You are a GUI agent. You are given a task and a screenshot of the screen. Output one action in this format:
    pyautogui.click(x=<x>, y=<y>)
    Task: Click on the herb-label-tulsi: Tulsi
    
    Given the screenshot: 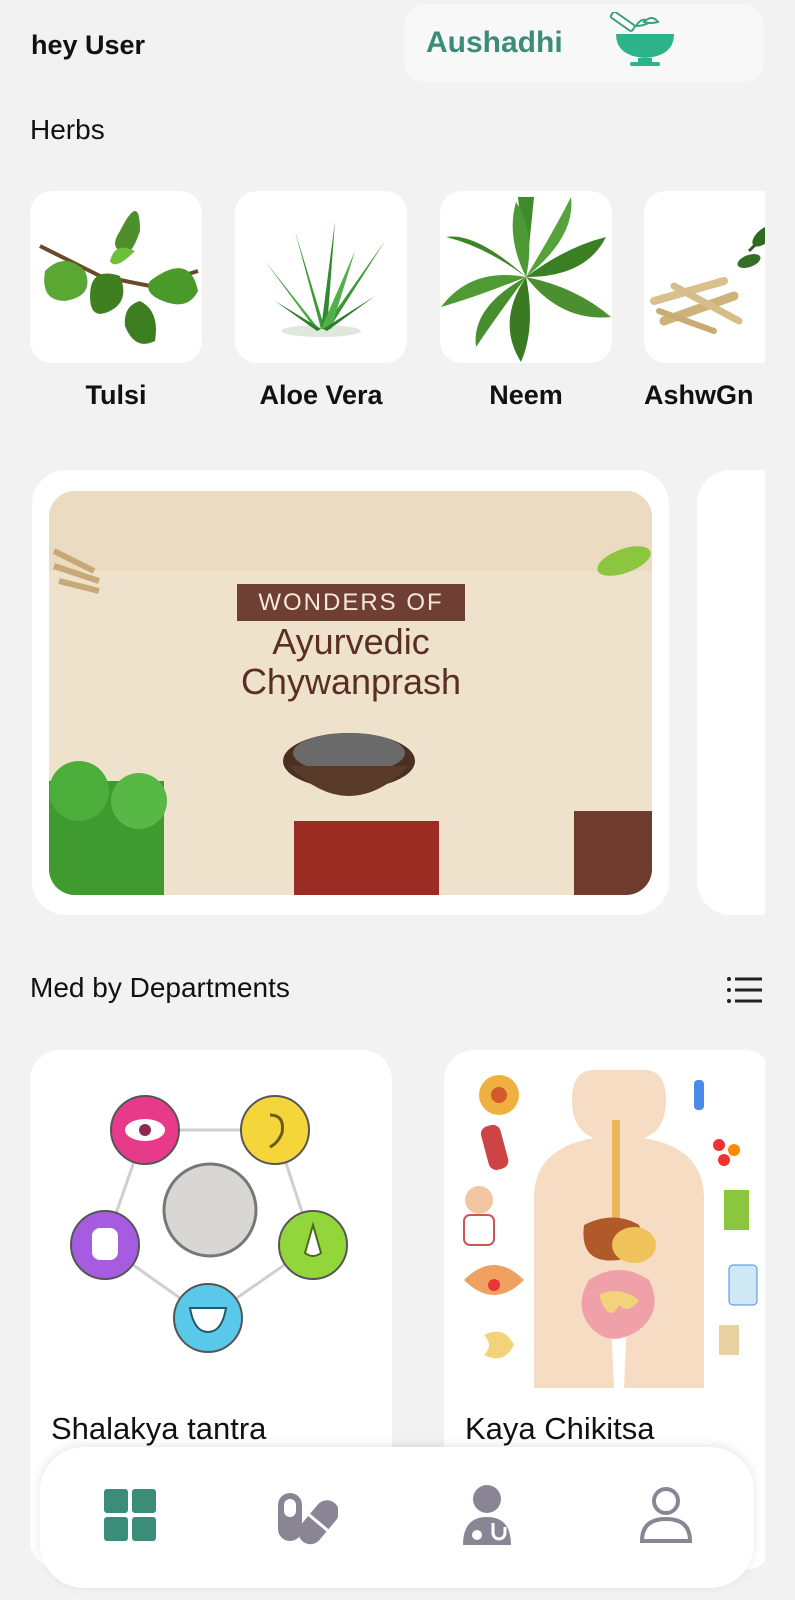 What is the action you would take?
    pyautogui.click(x=116, y=395)
    